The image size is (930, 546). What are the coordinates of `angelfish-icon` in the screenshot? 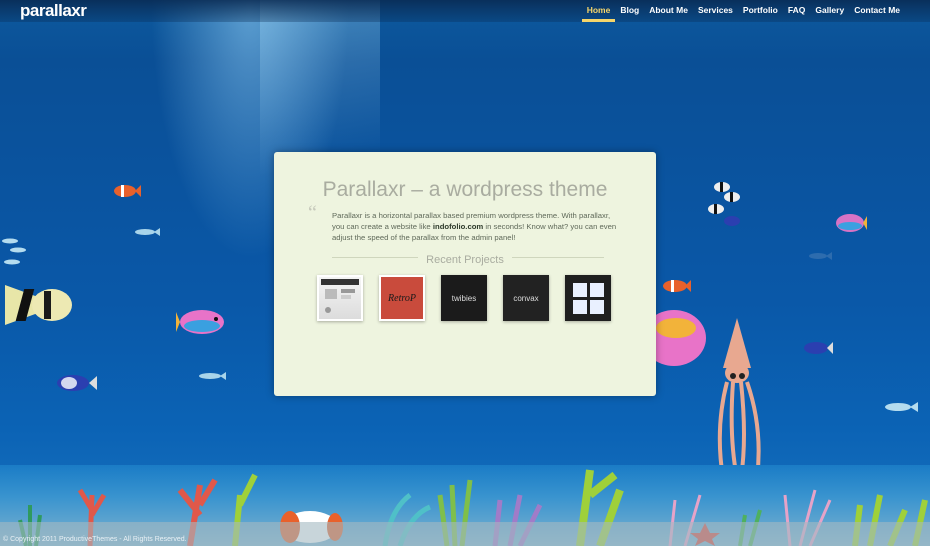 It's located at (38, 305).